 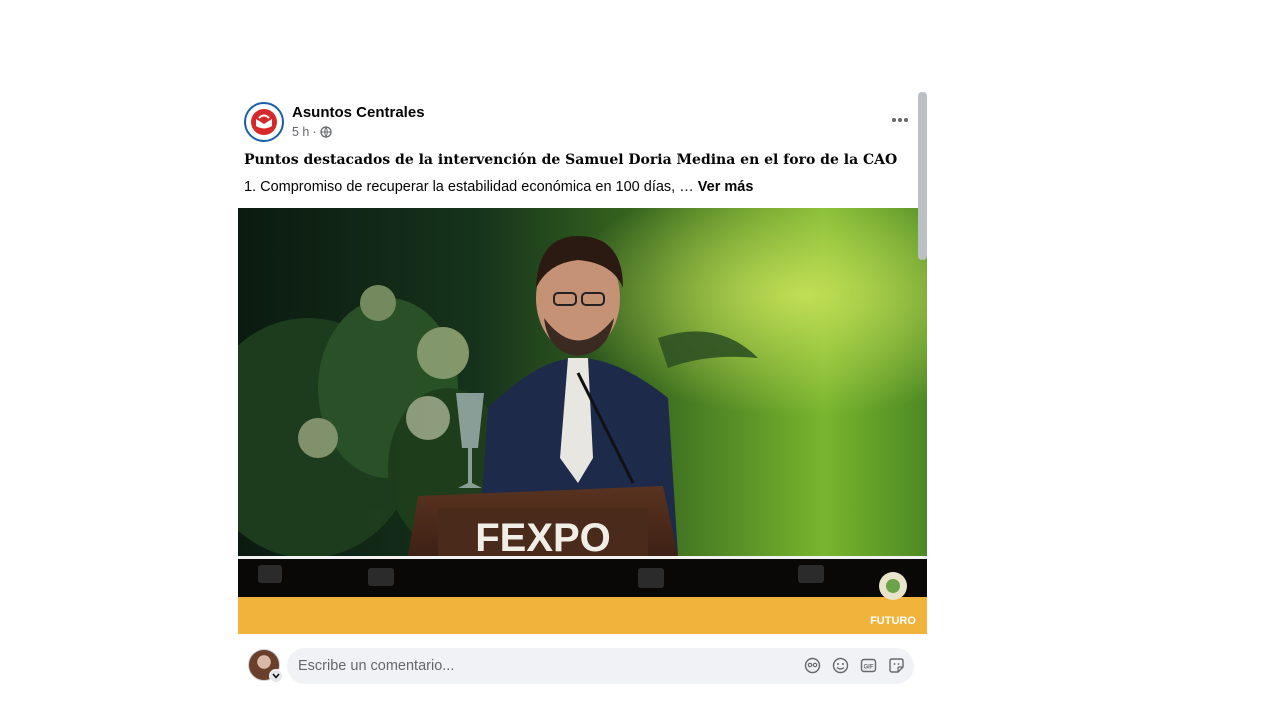 What do you see at coordinates (600, 666) in the screenshot?
I see `comment-input: Escribe un comentario... GIF` at bounding box center [600, 666].